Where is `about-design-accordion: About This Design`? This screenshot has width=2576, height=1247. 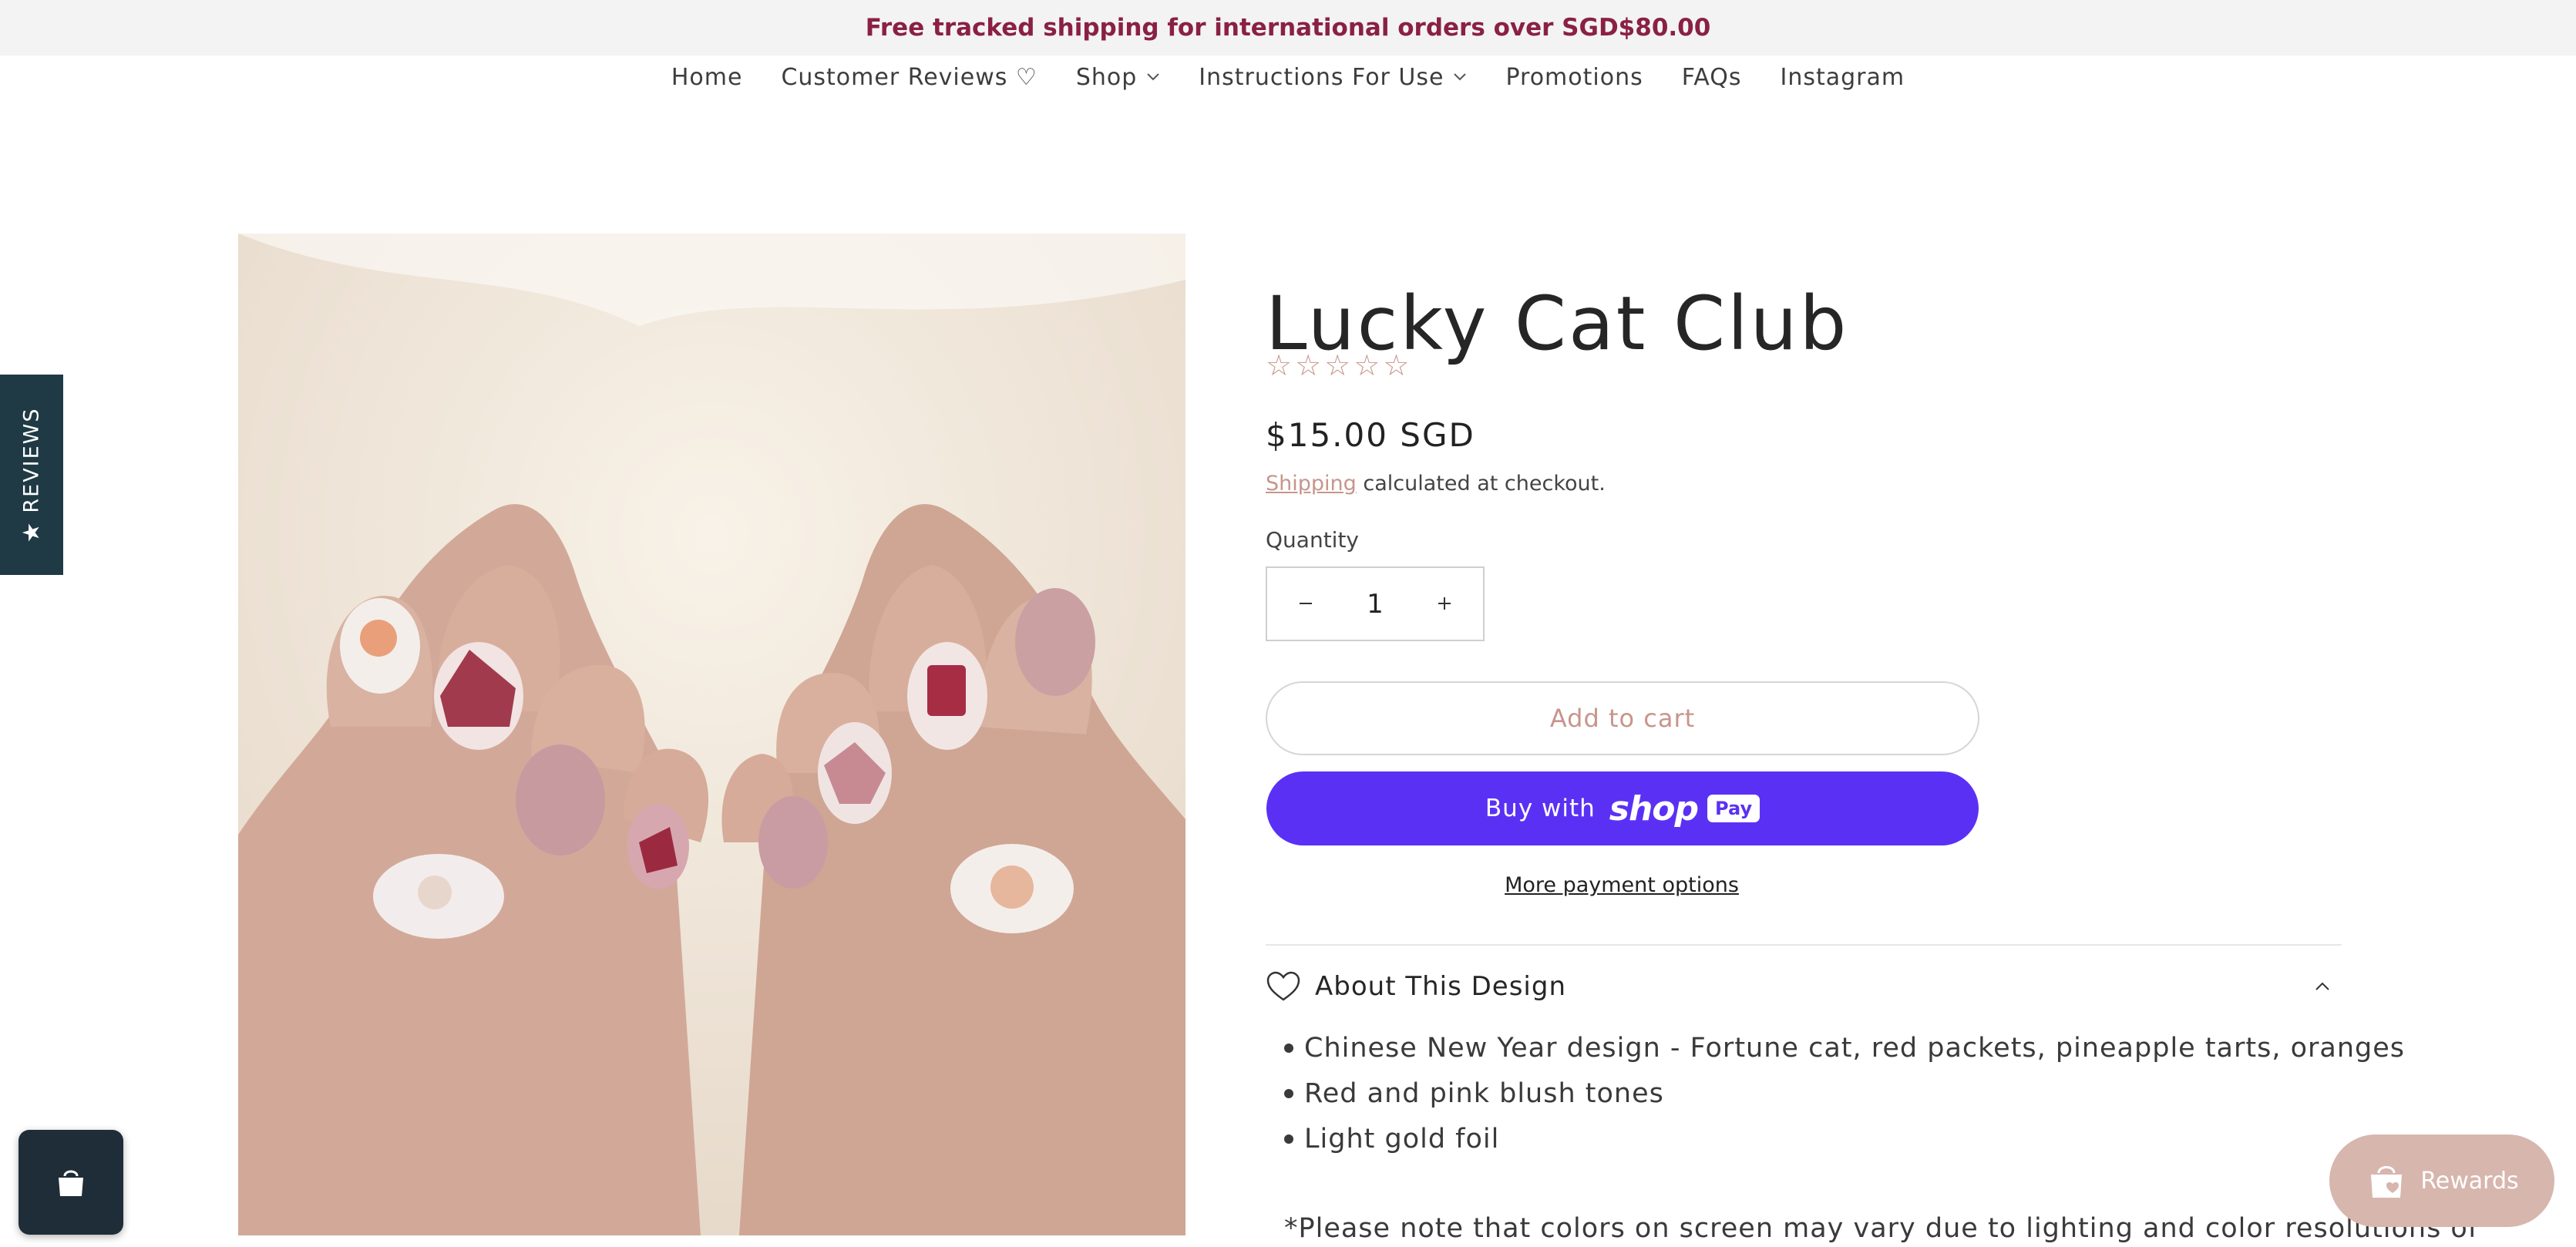
about-design-accordion: About This Design is located at coordinates (1804, 986).